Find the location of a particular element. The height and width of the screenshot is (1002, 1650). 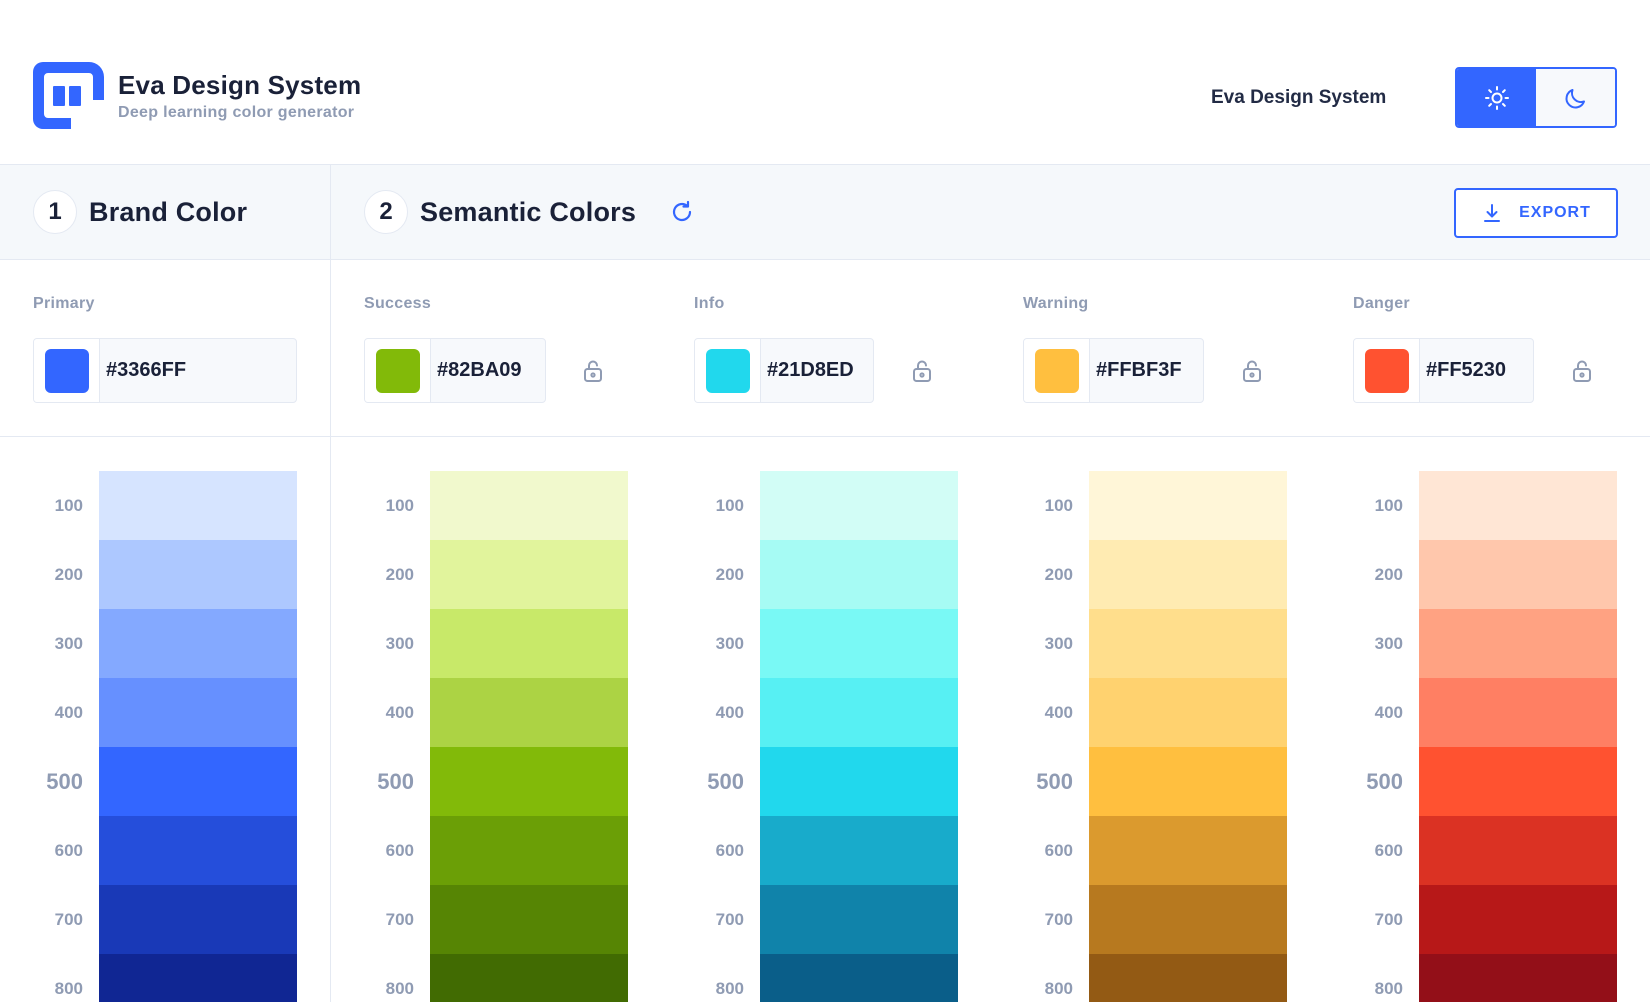

success-color-input: #82BA09 is located at coordinates (455, 370).